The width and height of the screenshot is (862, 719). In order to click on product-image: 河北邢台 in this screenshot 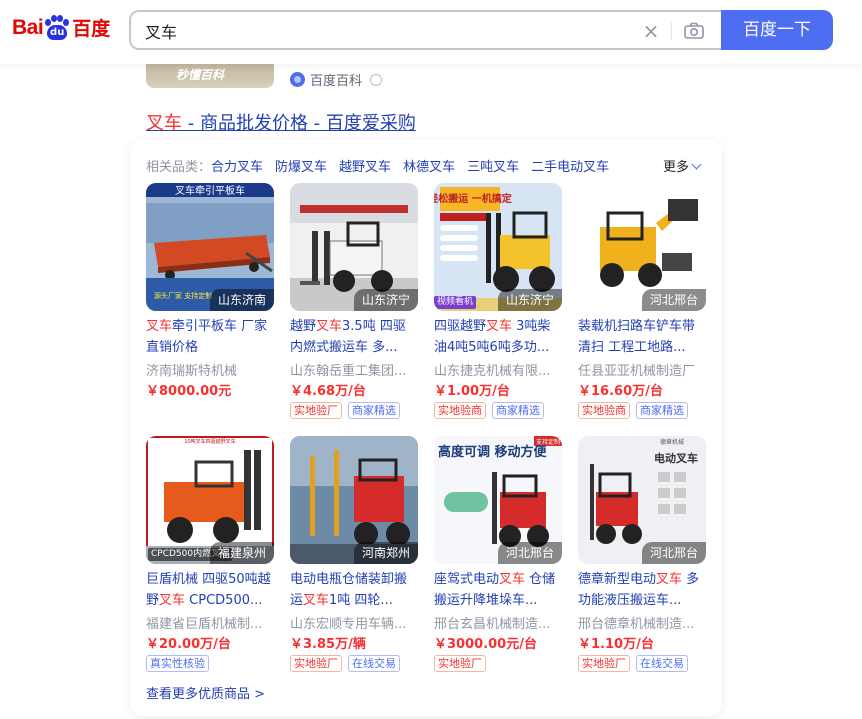, I will do `click(642, 247)`.